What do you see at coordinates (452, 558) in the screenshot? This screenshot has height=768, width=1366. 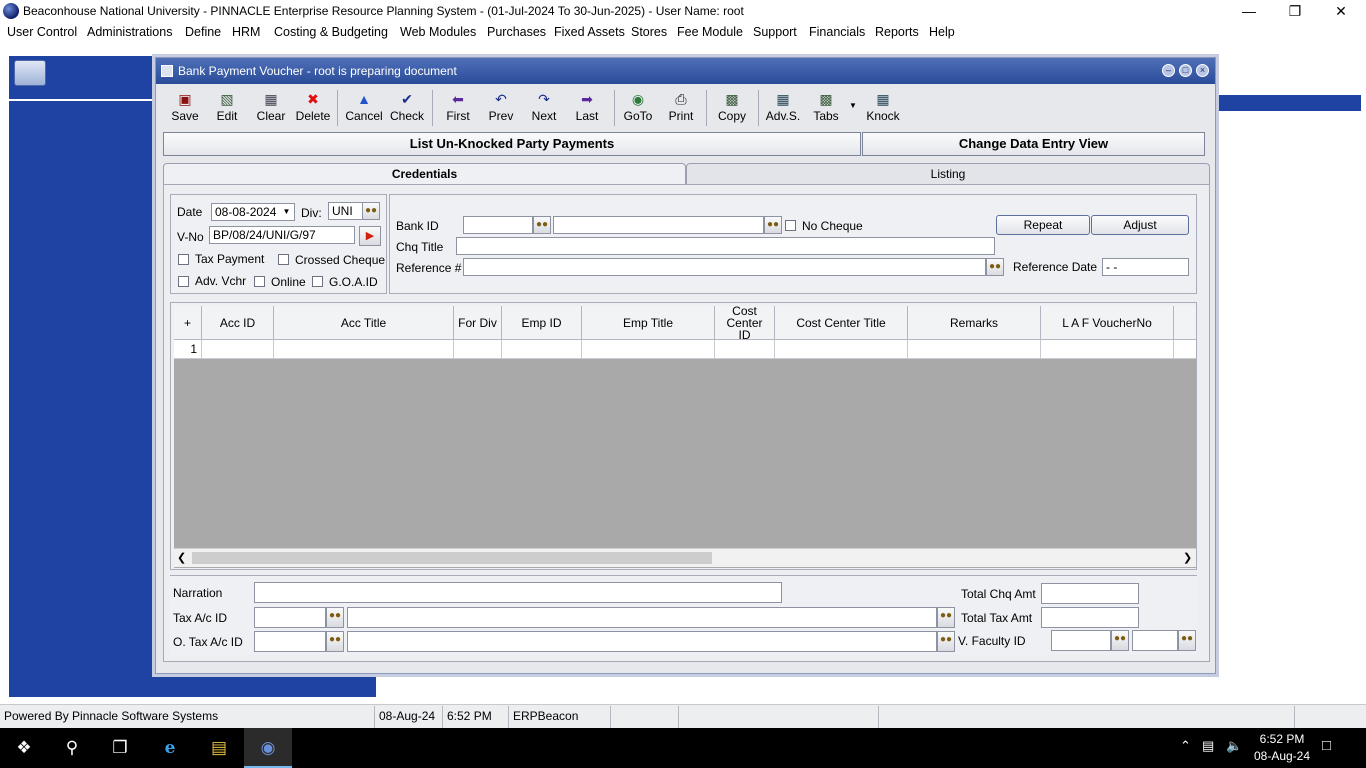 I see `scroll-thumb` at bounding box center [452, 558].